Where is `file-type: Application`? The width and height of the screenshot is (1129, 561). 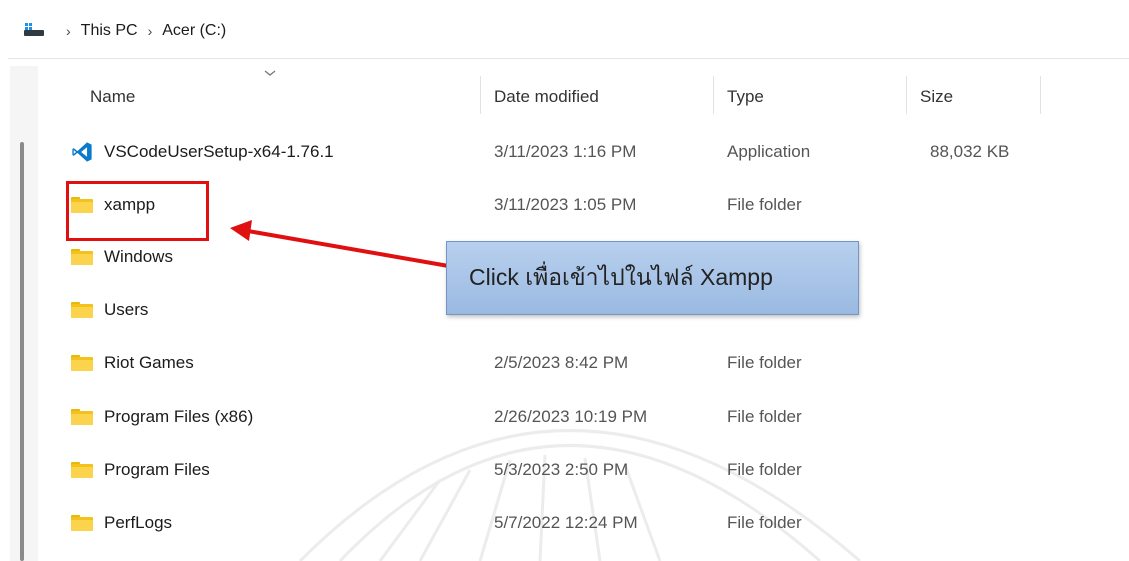
file-type: Application is located at coordinates (769, 151).